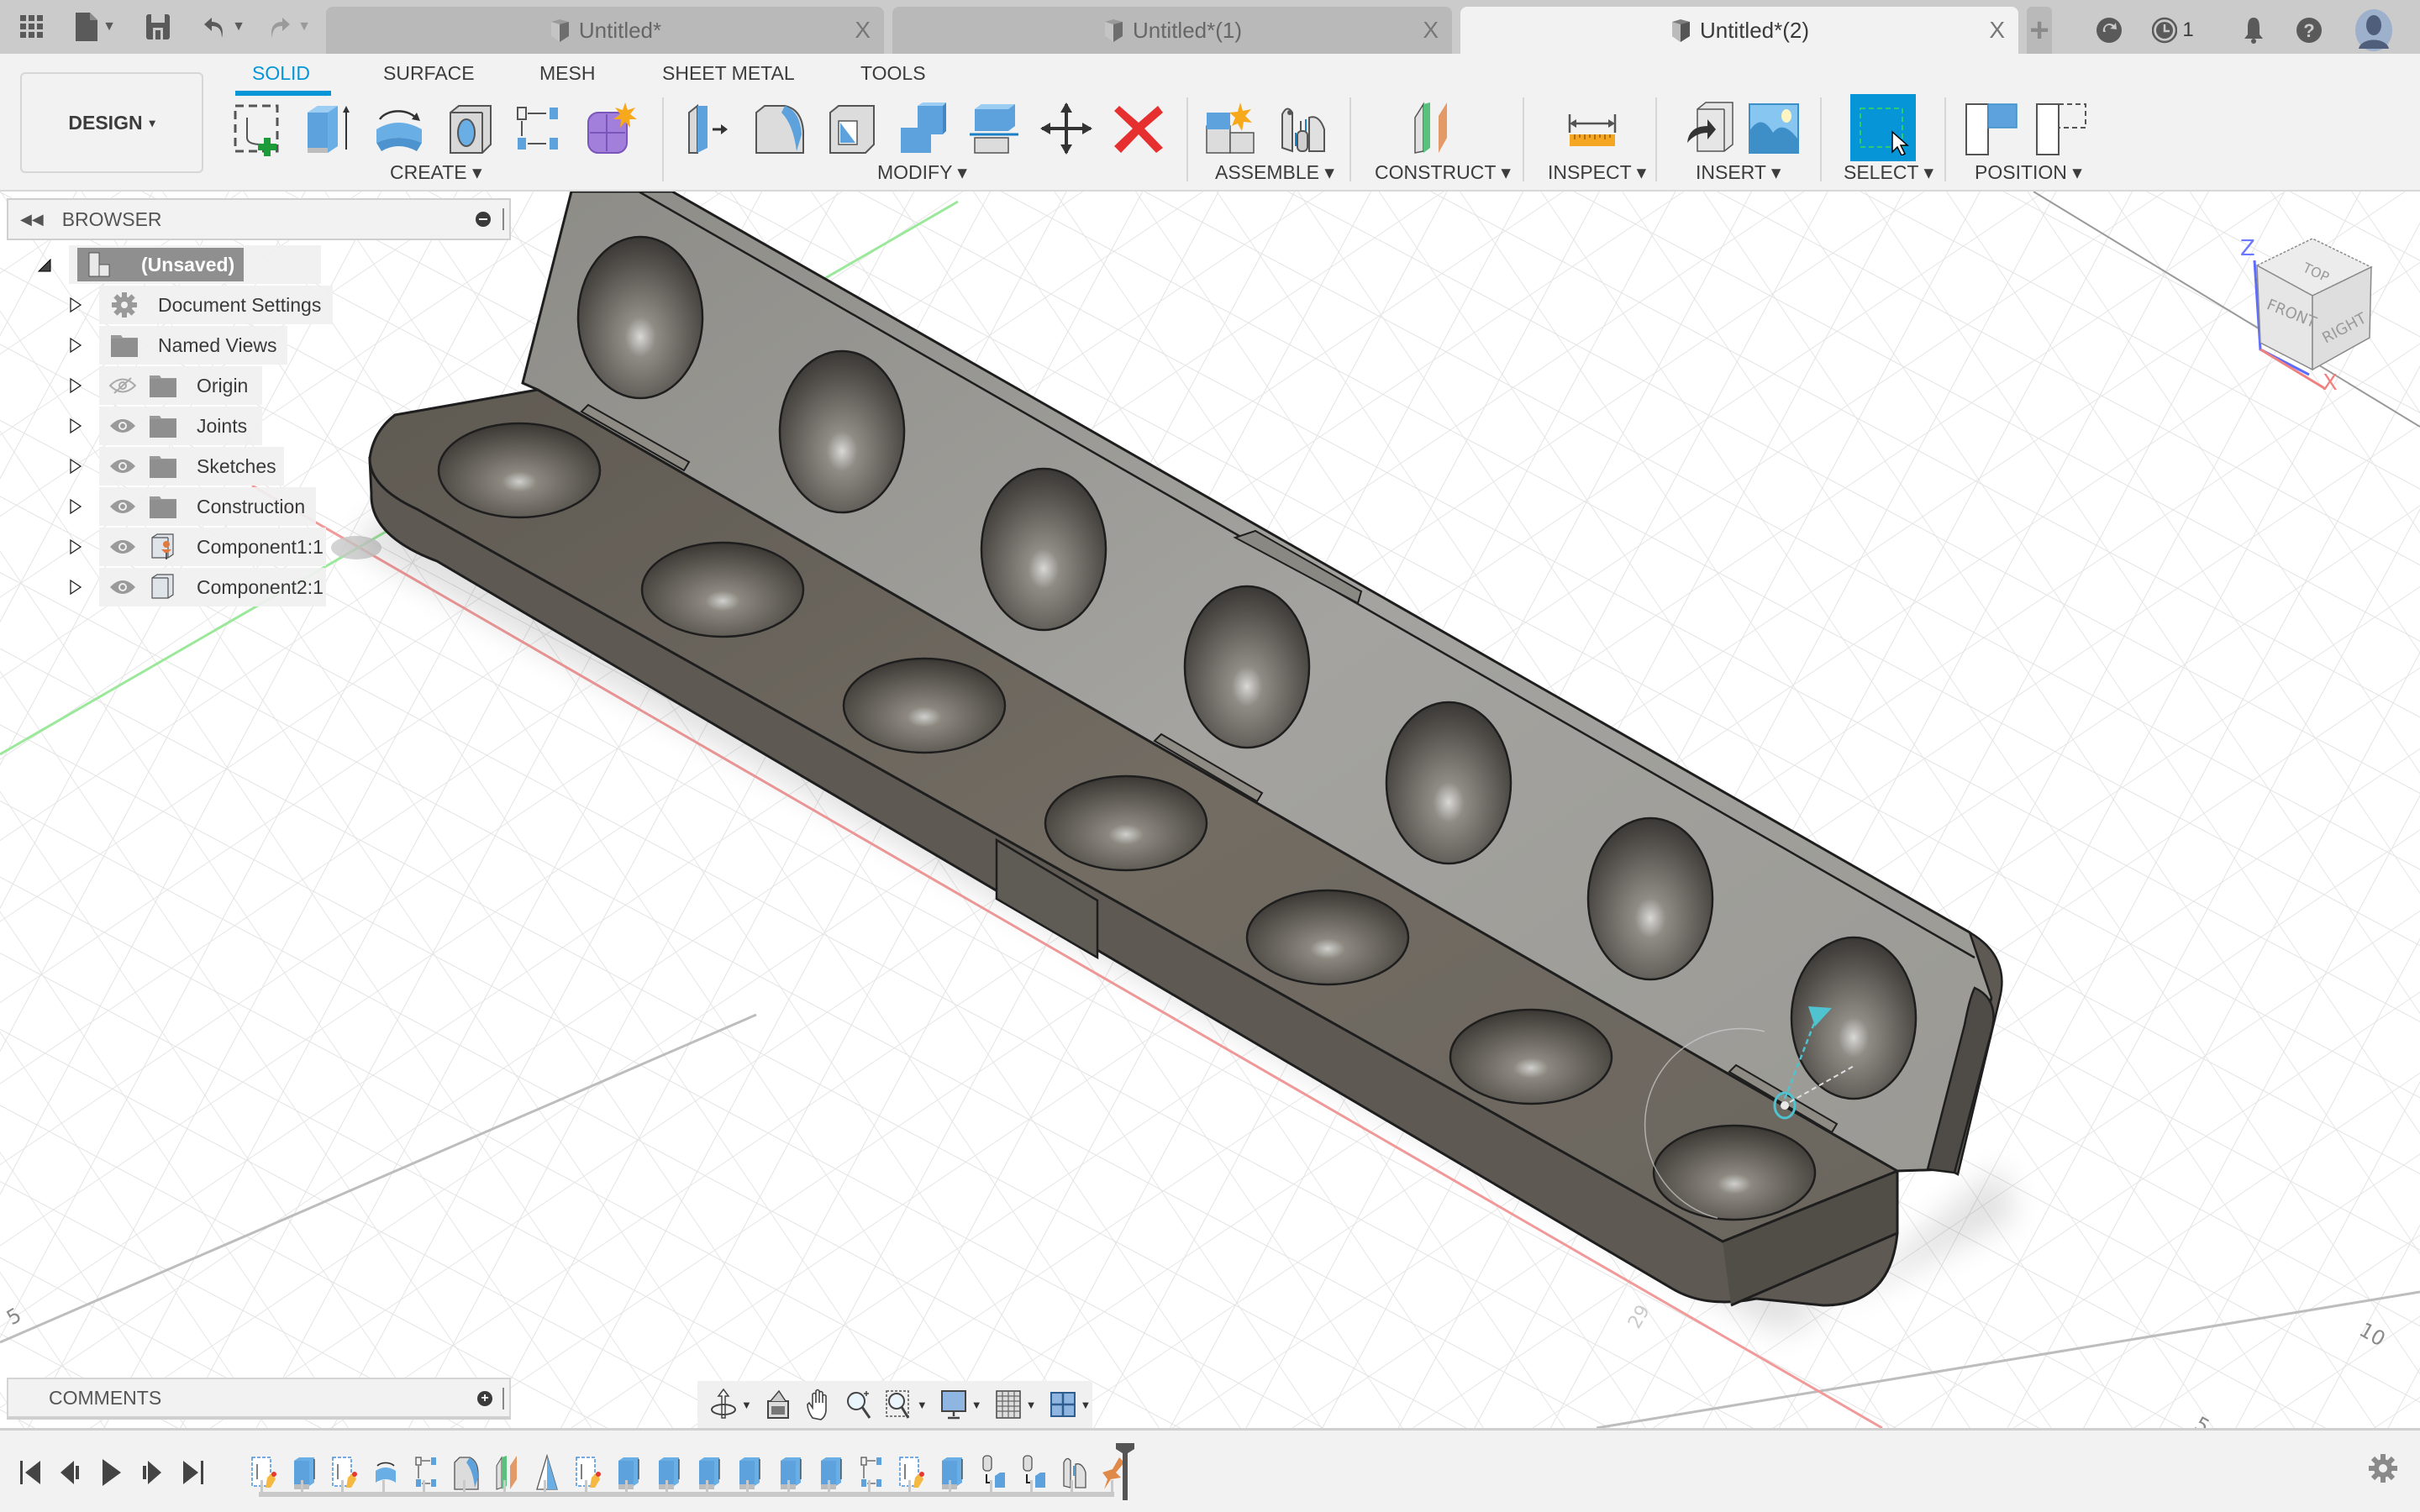 The height and width of the screenshot is (1512, 2420). Describe the element at coordinates (158, 27) in the screenshot. I see `save-button` at that location.